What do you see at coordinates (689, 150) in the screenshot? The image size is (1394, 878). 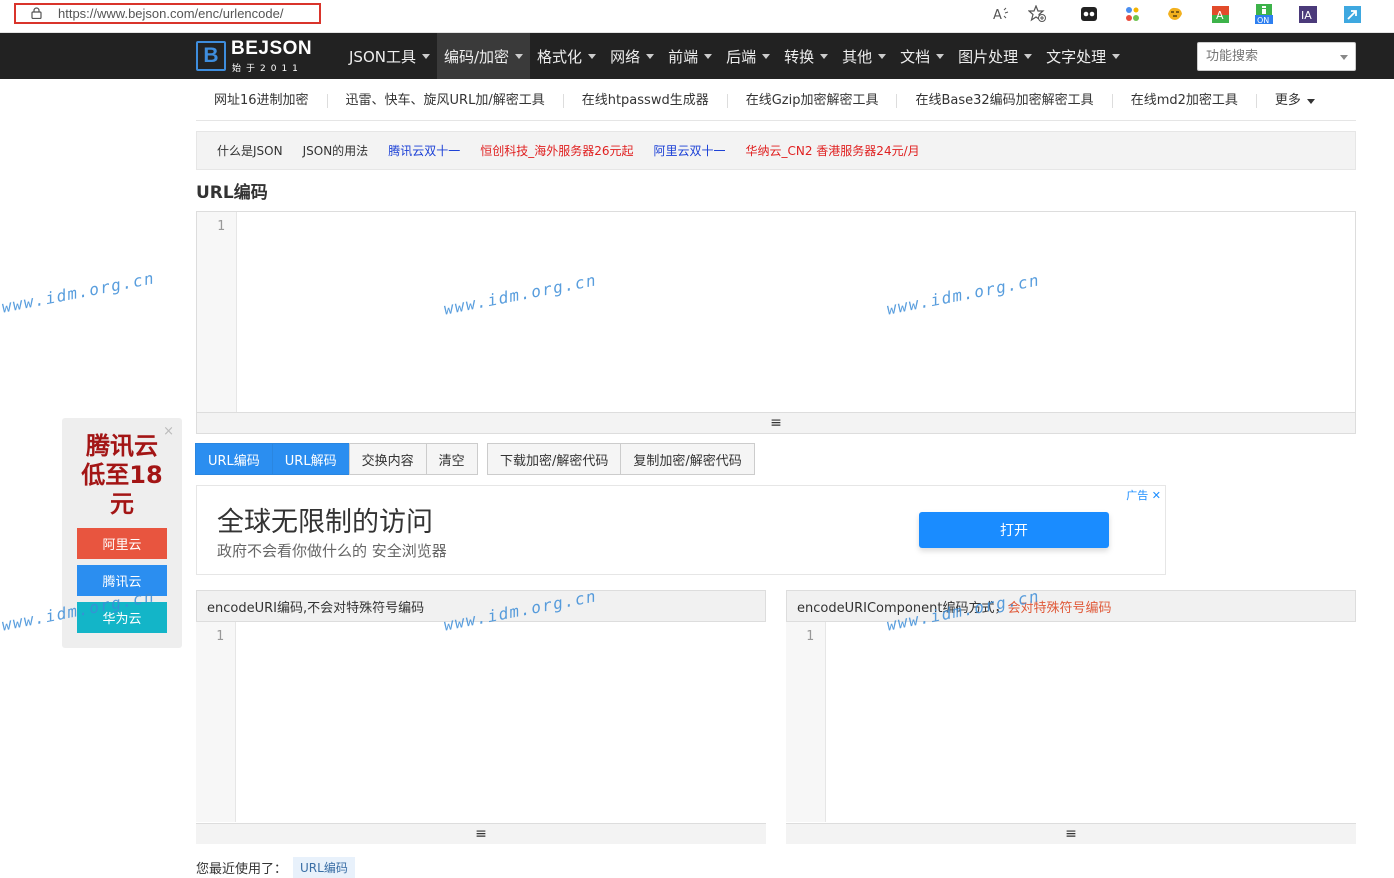 I see `info-link: 阿里云双十一` at bounding box center [689, 150].